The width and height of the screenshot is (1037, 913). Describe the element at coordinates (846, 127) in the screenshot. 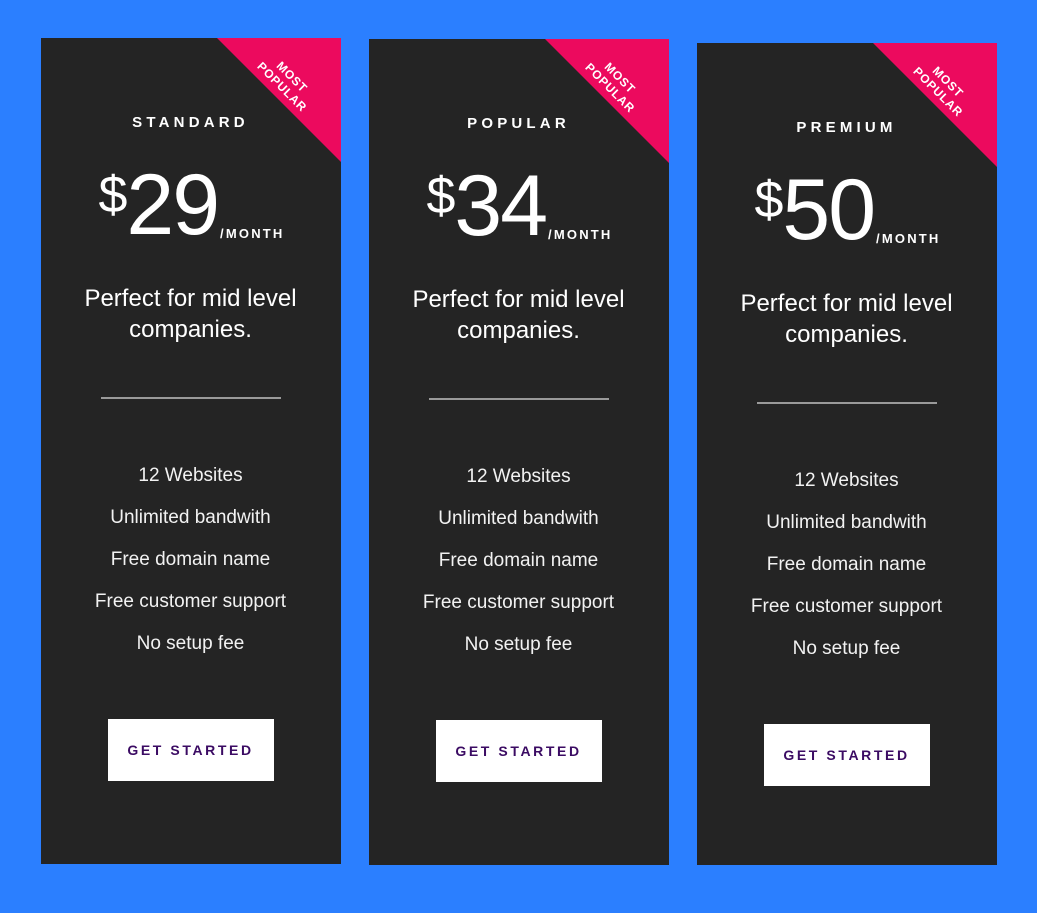

I see `plan-title: PREMIUM` at that location.